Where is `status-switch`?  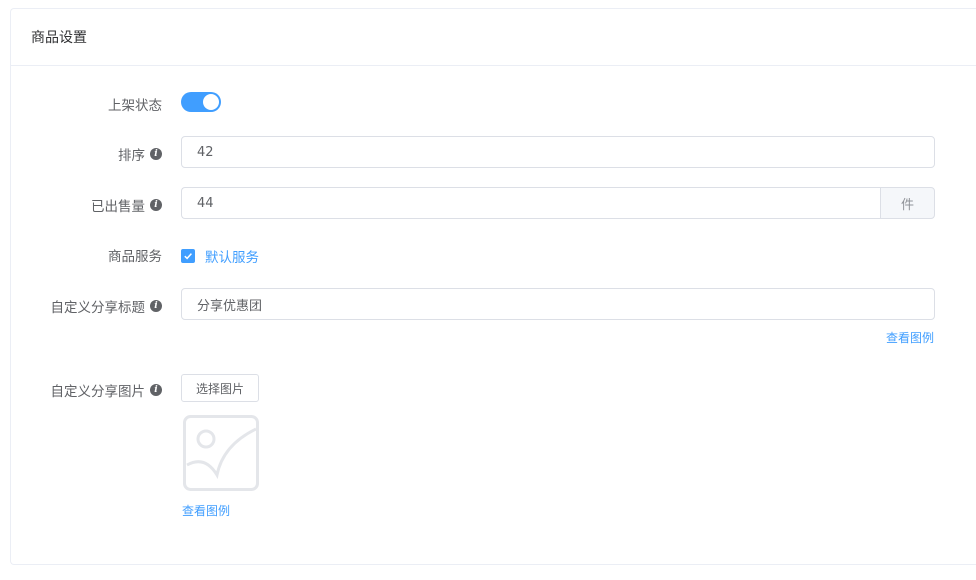
status-switch is located at coordinates (201, 102).